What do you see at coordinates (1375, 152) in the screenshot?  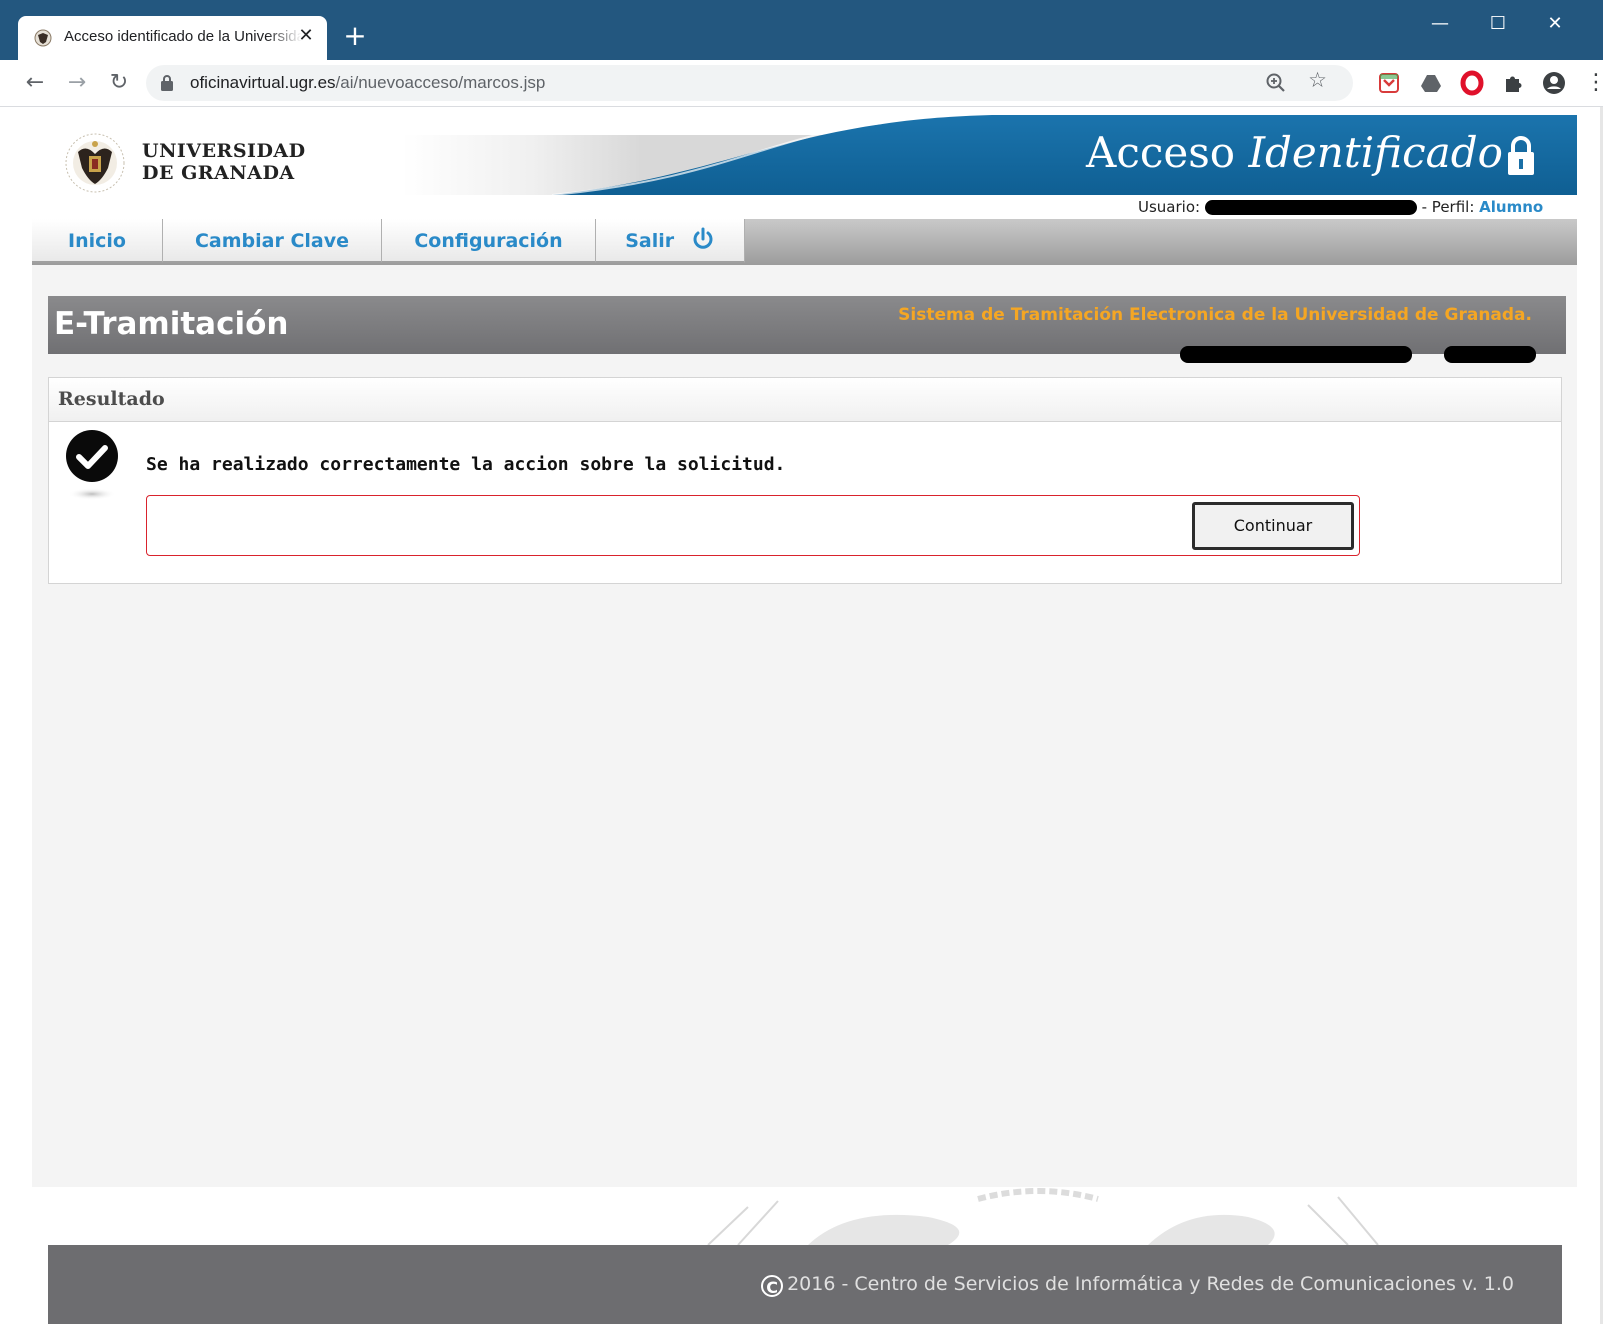 I see `title-italic: Identificado` at bounding box center [1375, 152].